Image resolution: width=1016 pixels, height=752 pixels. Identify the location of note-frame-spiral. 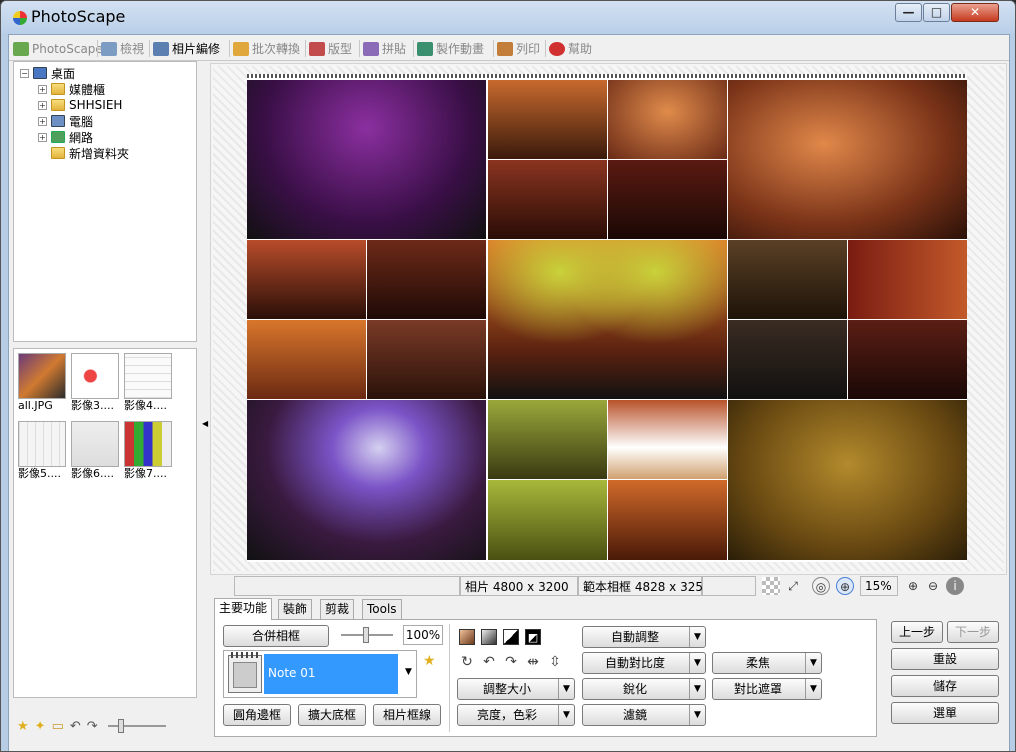
(607, 76).